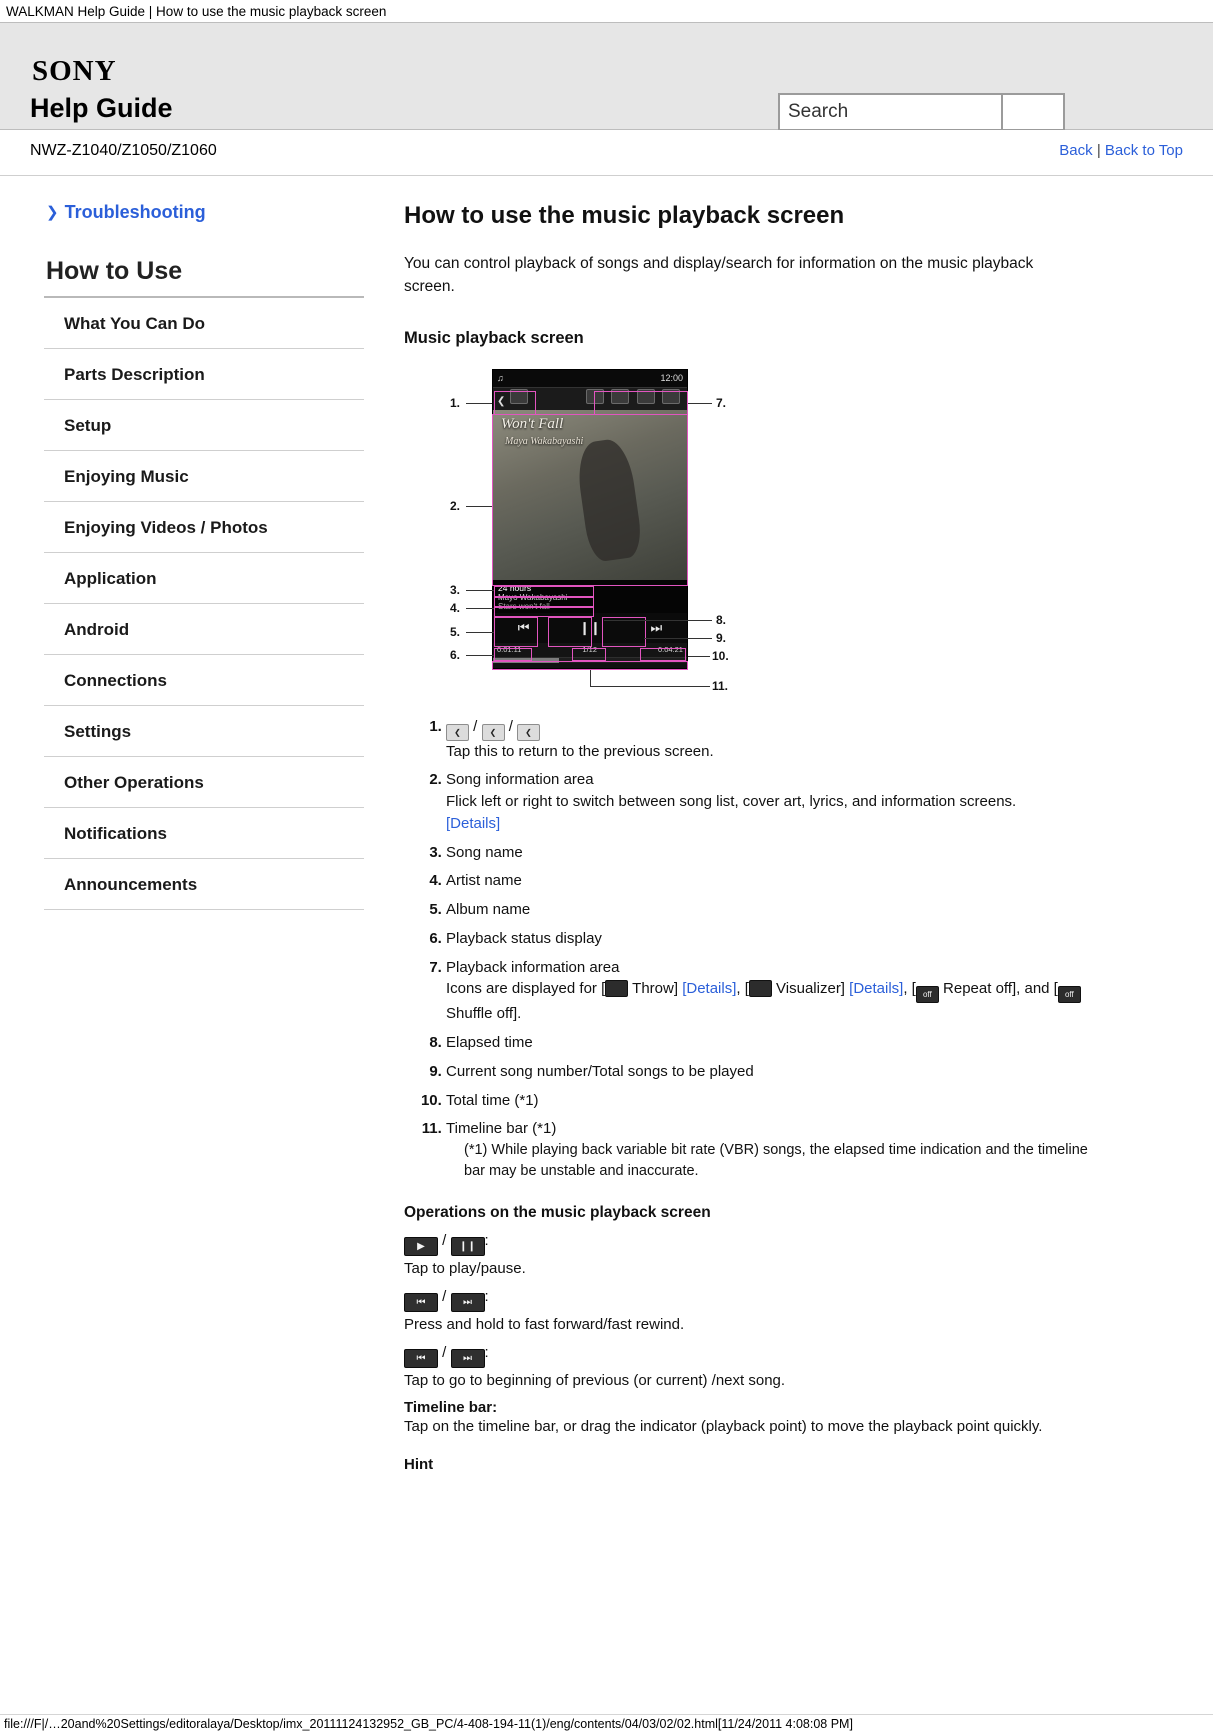 This screenshot has width=1213, height=1733. Describe the element at coordinates (515, 587) in the screenshot. I see `song-name: 24 hours` at that location.